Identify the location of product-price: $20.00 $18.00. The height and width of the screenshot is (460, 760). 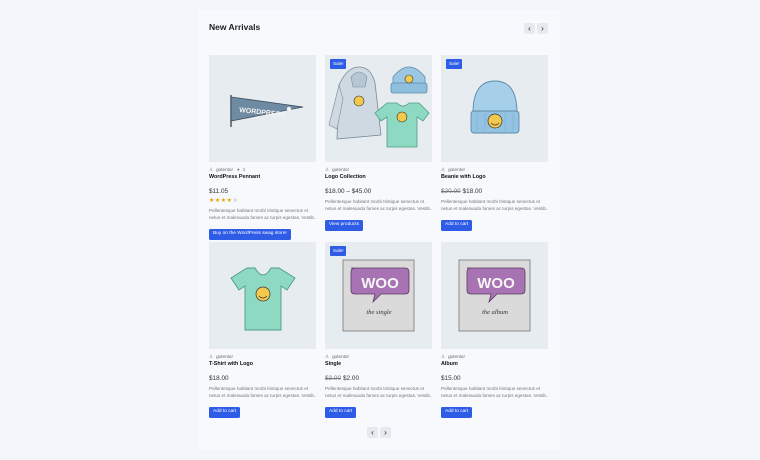
(494, 191).